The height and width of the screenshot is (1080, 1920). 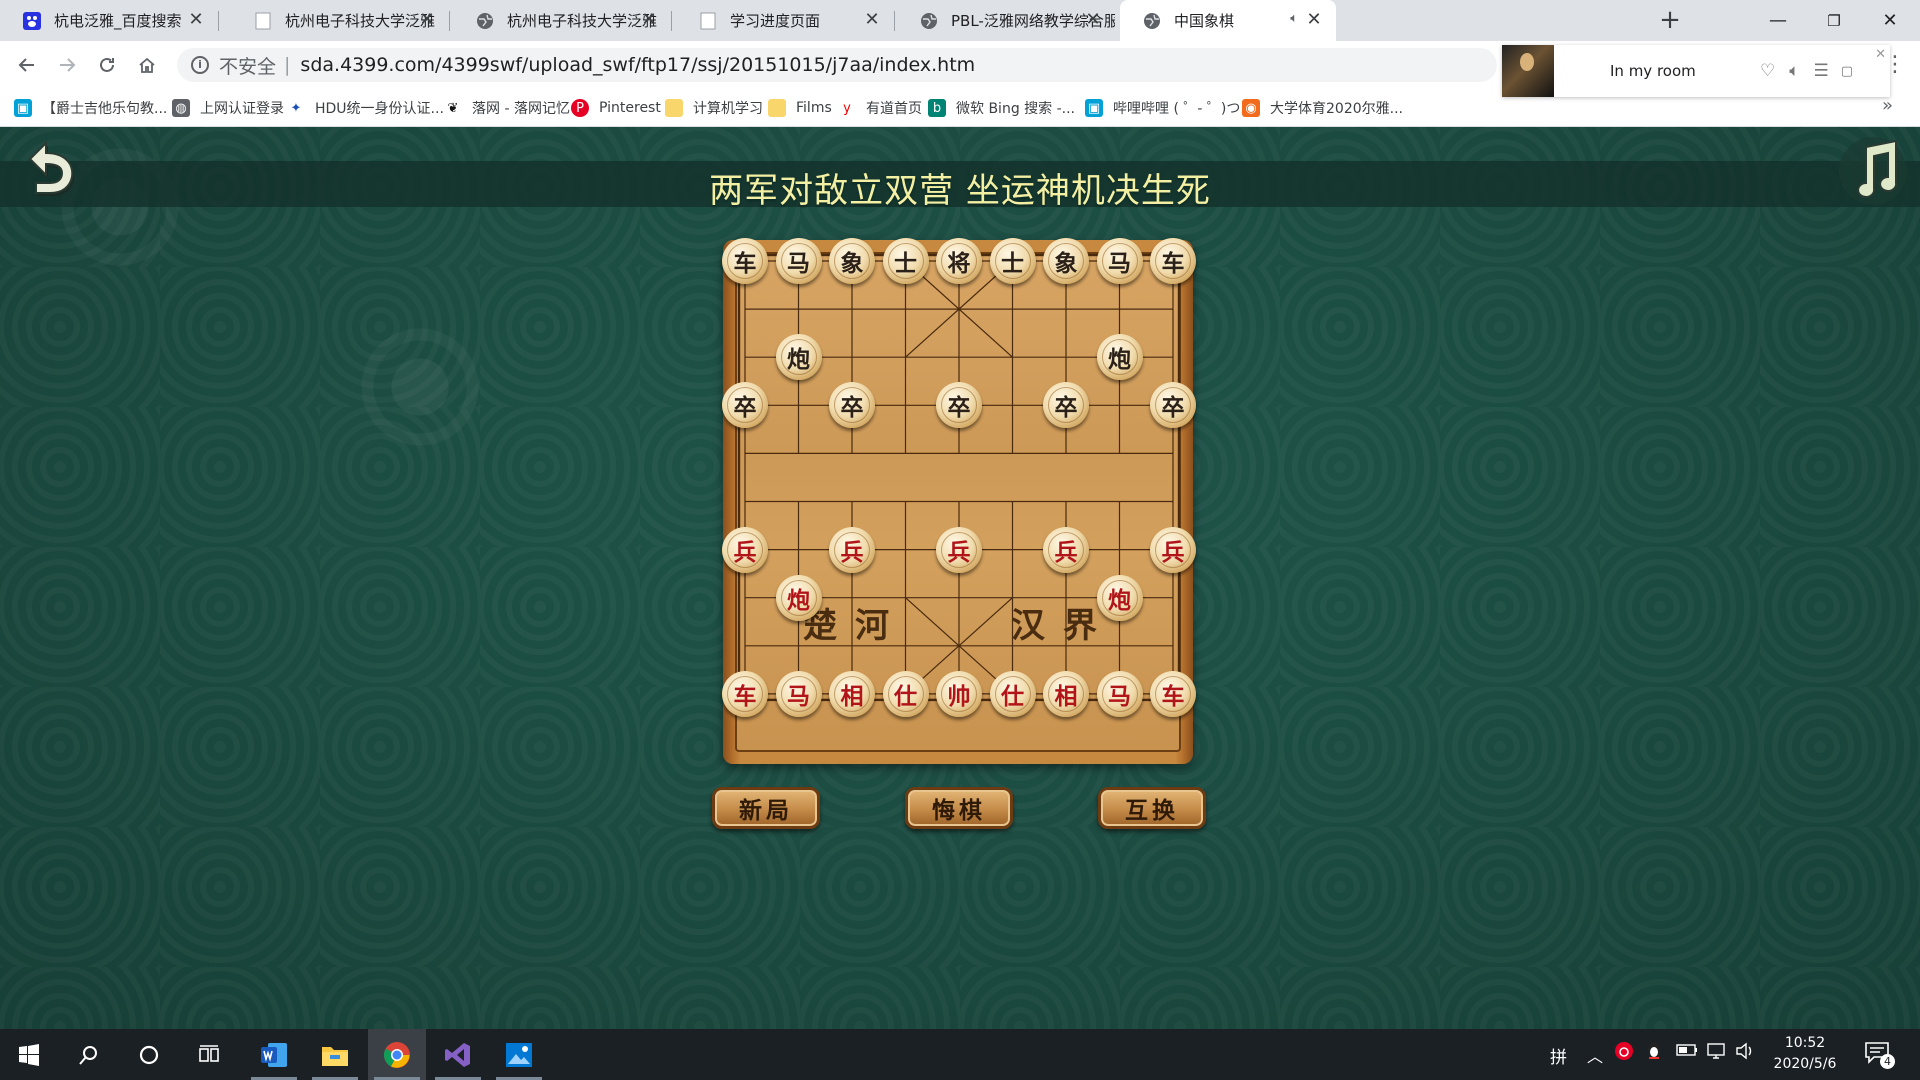 I want to click on back-arrow-icon, so click(x=47, y=166).